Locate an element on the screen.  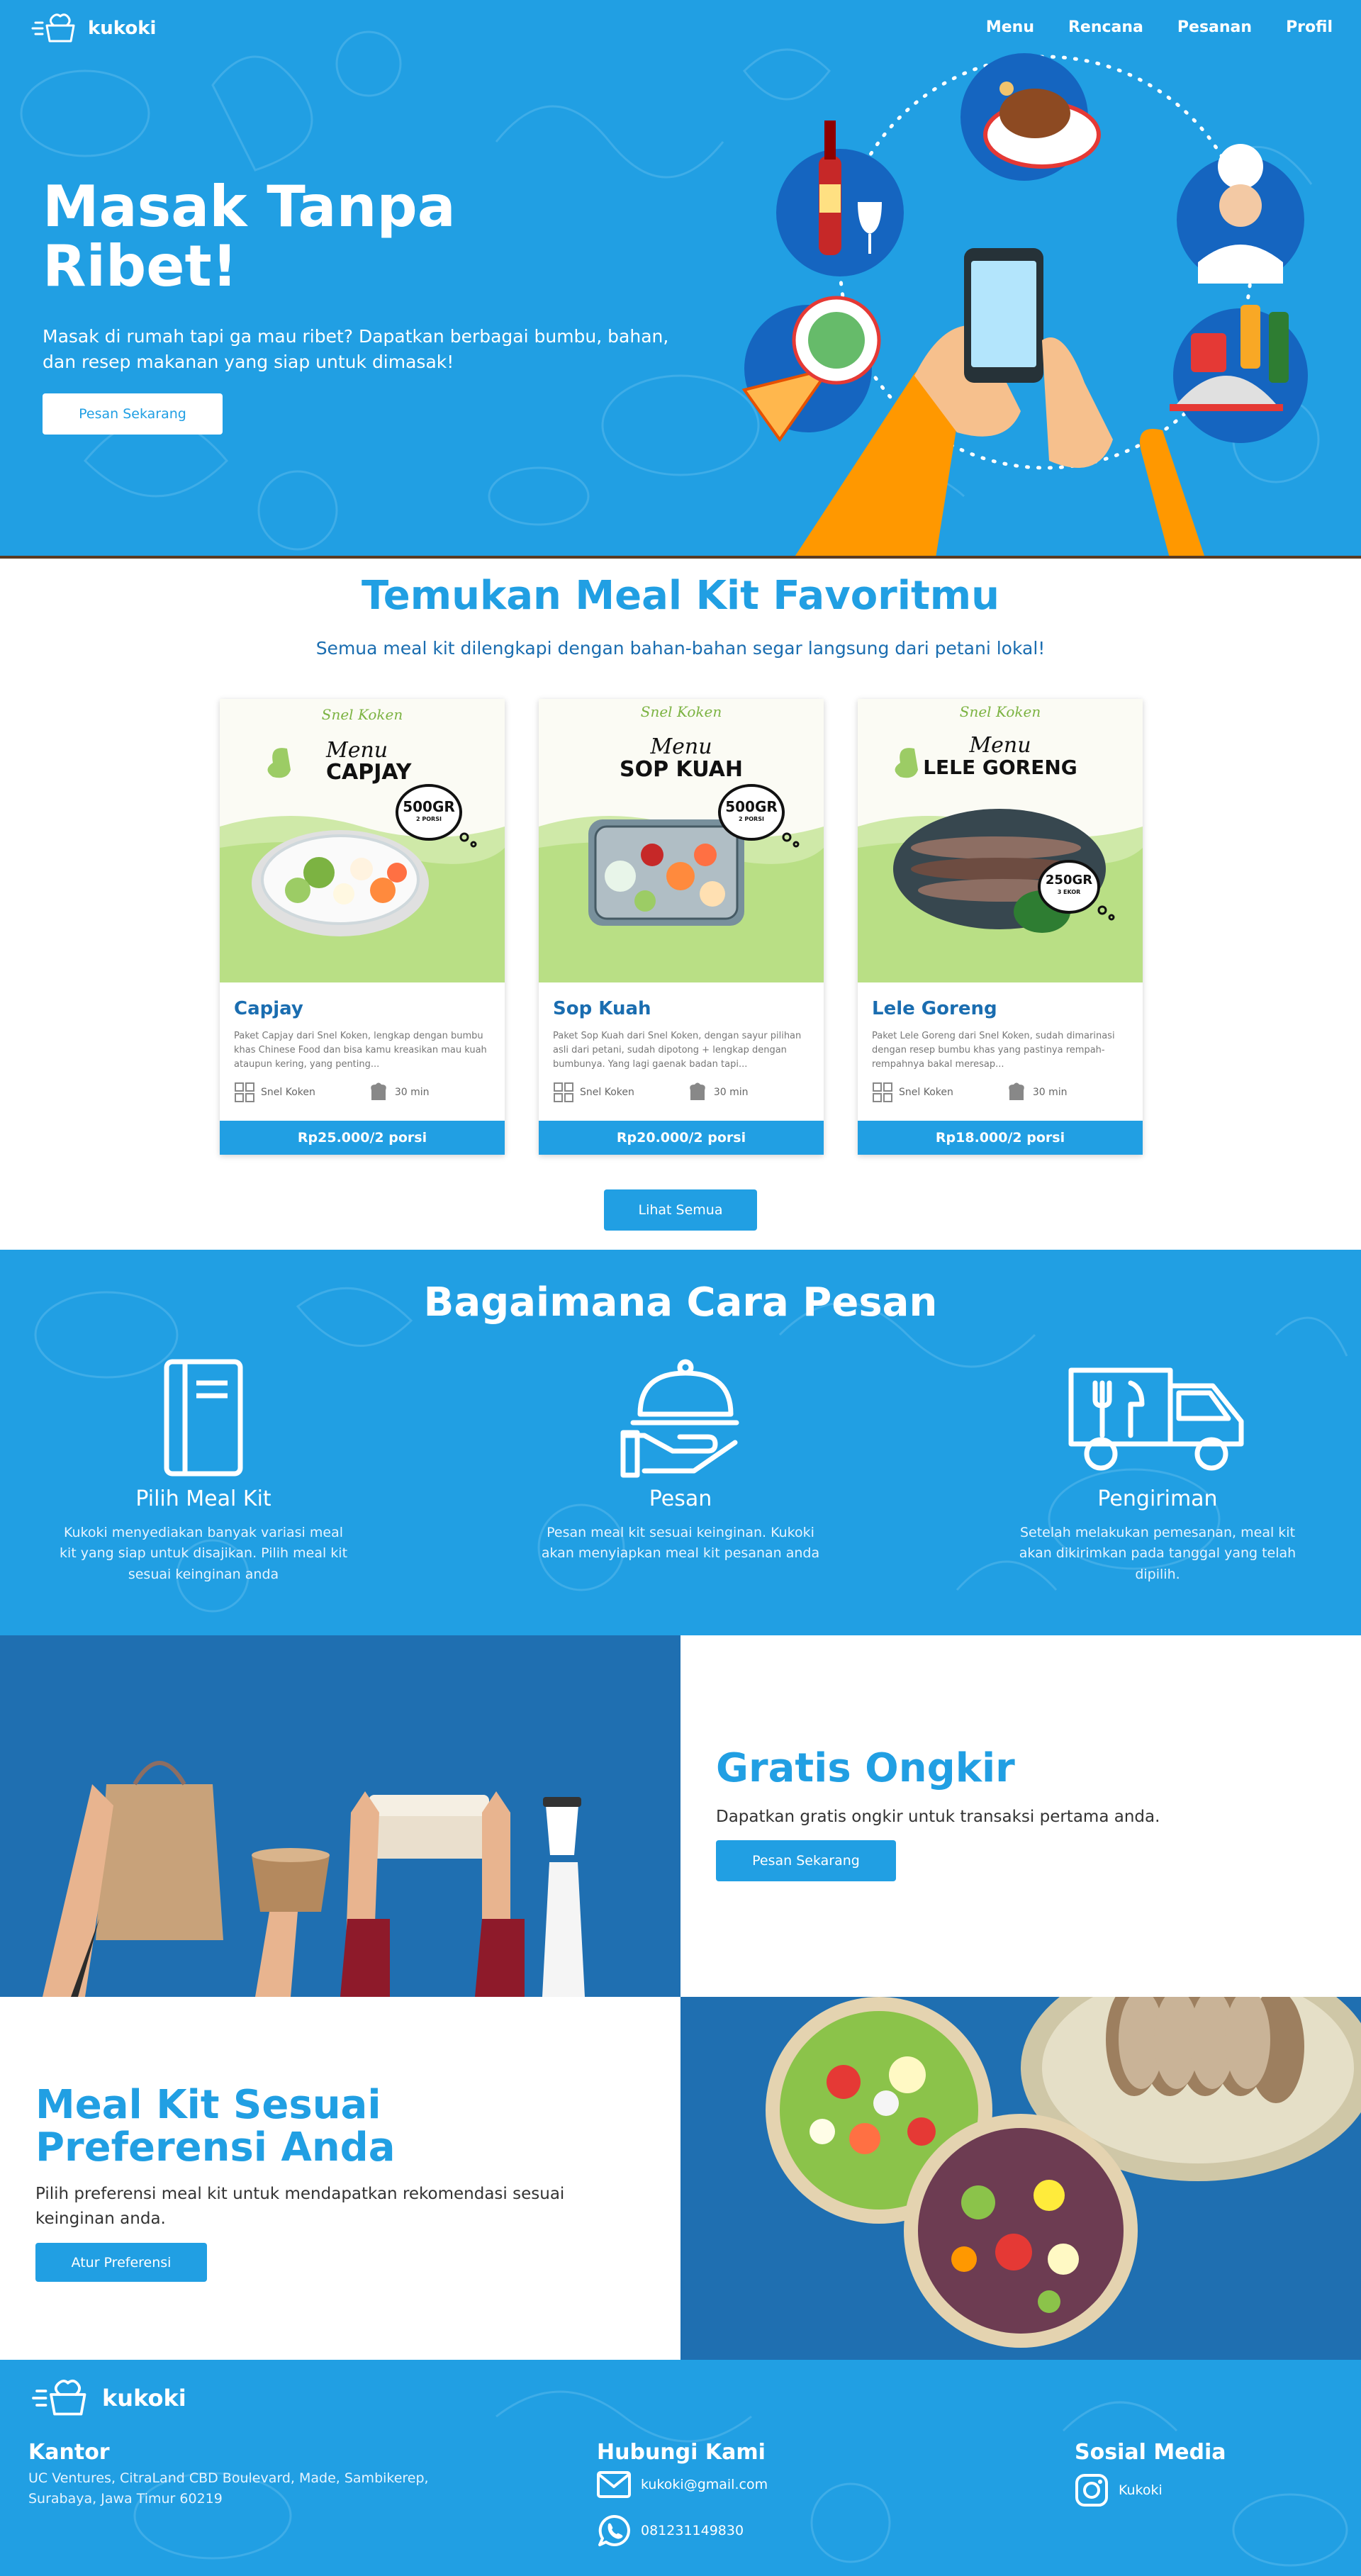
how-section-title: Bagaimana Cara Pesan is located at coordinates (681, 1303).